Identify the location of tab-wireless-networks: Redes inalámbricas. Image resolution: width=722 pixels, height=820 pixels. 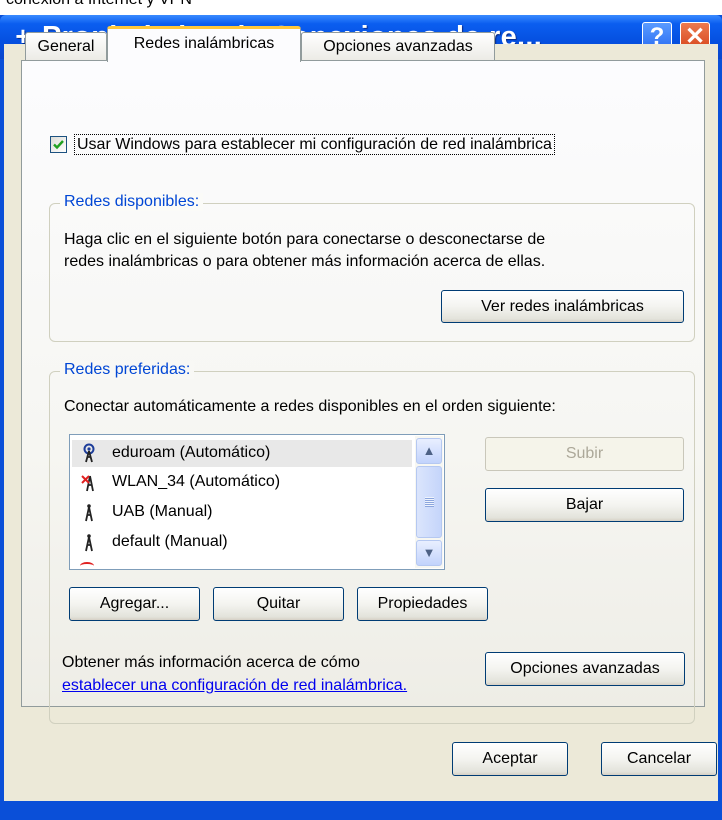
(204, 44).